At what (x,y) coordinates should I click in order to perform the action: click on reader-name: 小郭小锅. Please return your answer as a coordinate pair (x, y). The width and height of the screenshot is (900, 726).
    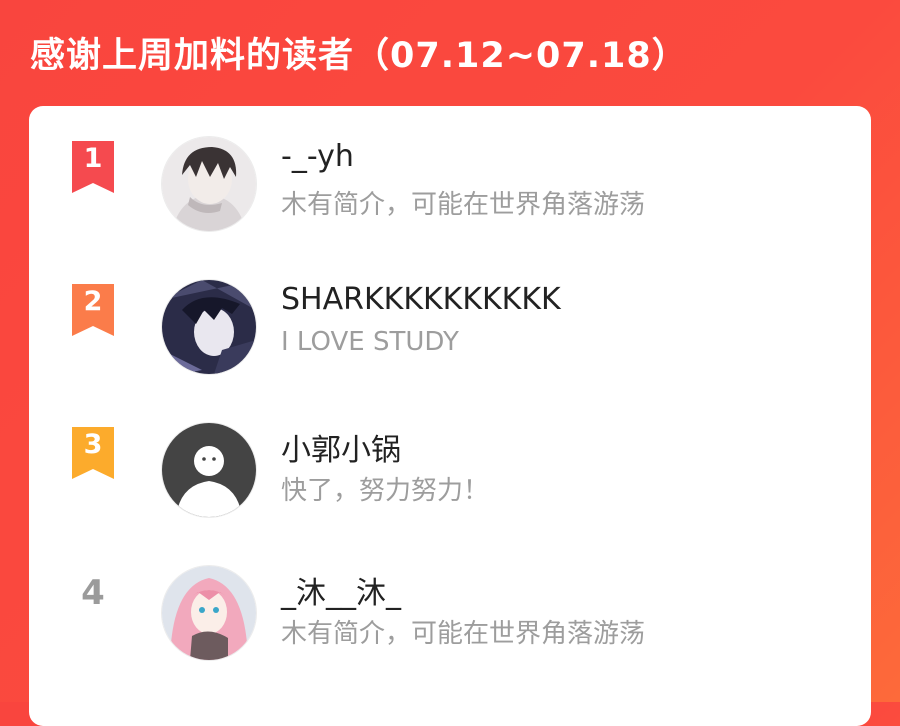
    Looking at the image, I should click on (341, 450).